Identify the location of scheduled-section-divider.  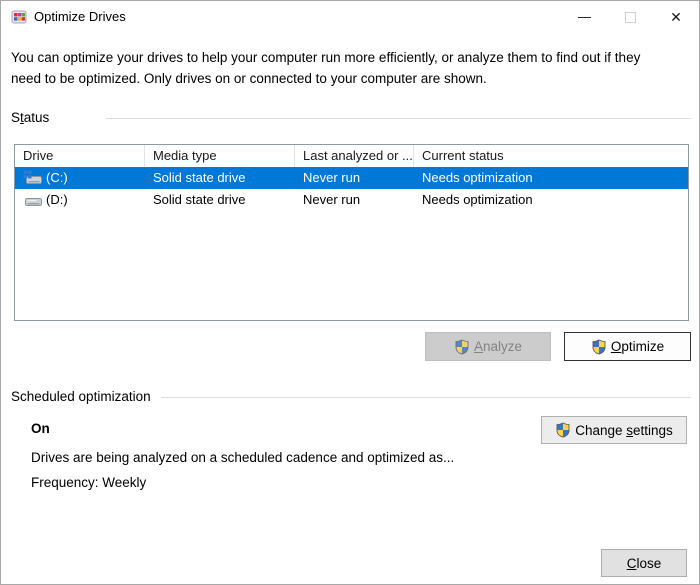
(426, 397).